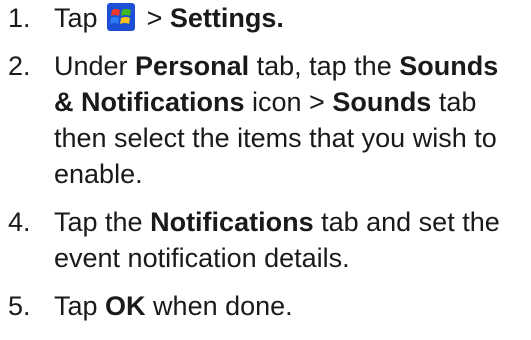  Describe the element at coordinates (158, 18) in the screenshot. I see `step-text: >` at that location.